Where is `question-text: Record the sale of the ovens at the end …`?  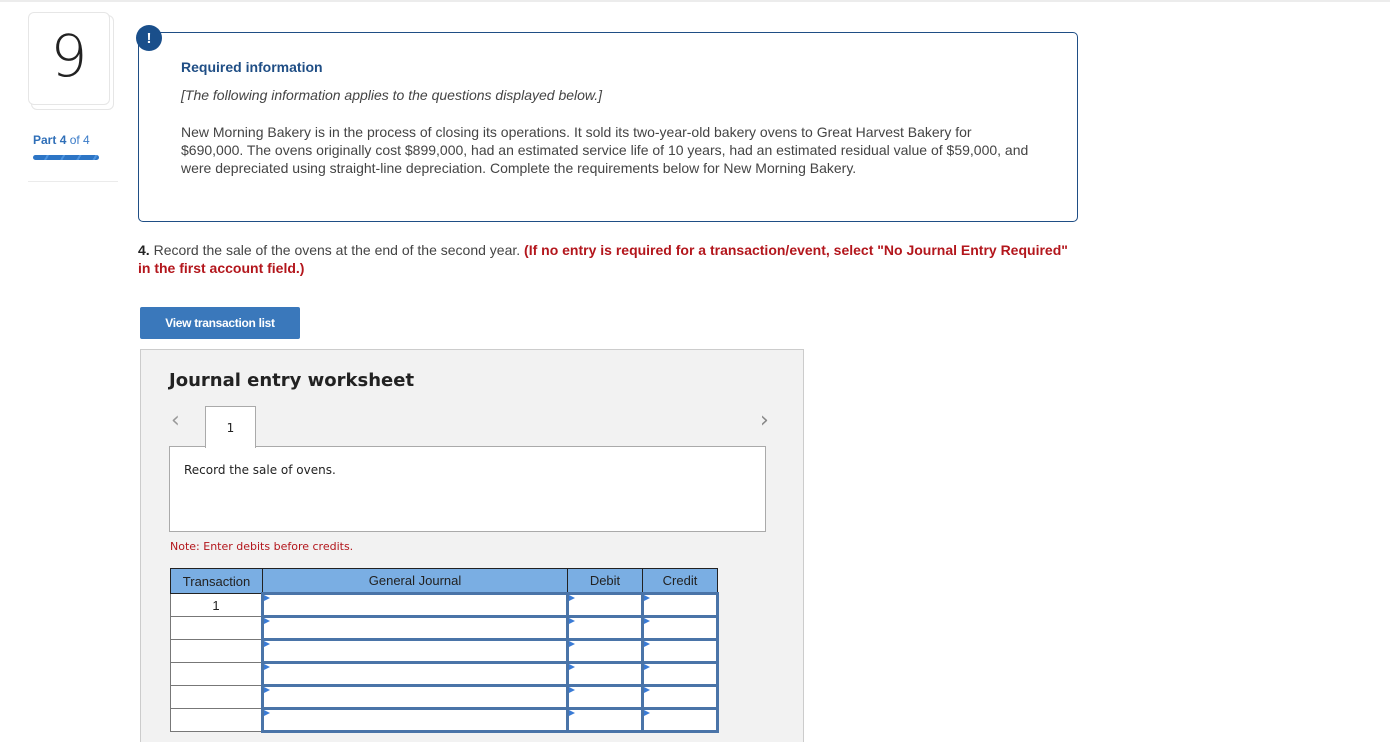
question-text: Record the sale of the ovens at the end … is located at coordinates (337, 250).